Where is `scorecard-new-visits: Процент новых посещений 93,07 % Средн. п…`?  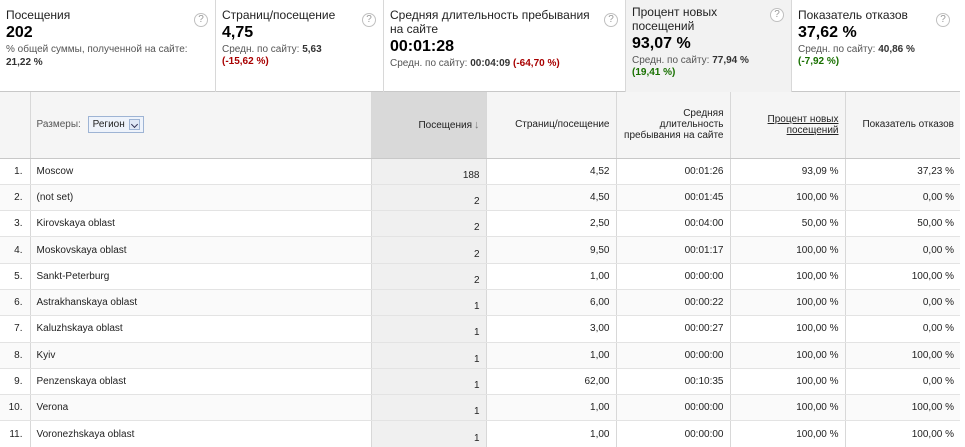
scorecard-new-visits: Процент новых посещений 93,07 % Средн. п… is located at coordinates (709, 46).